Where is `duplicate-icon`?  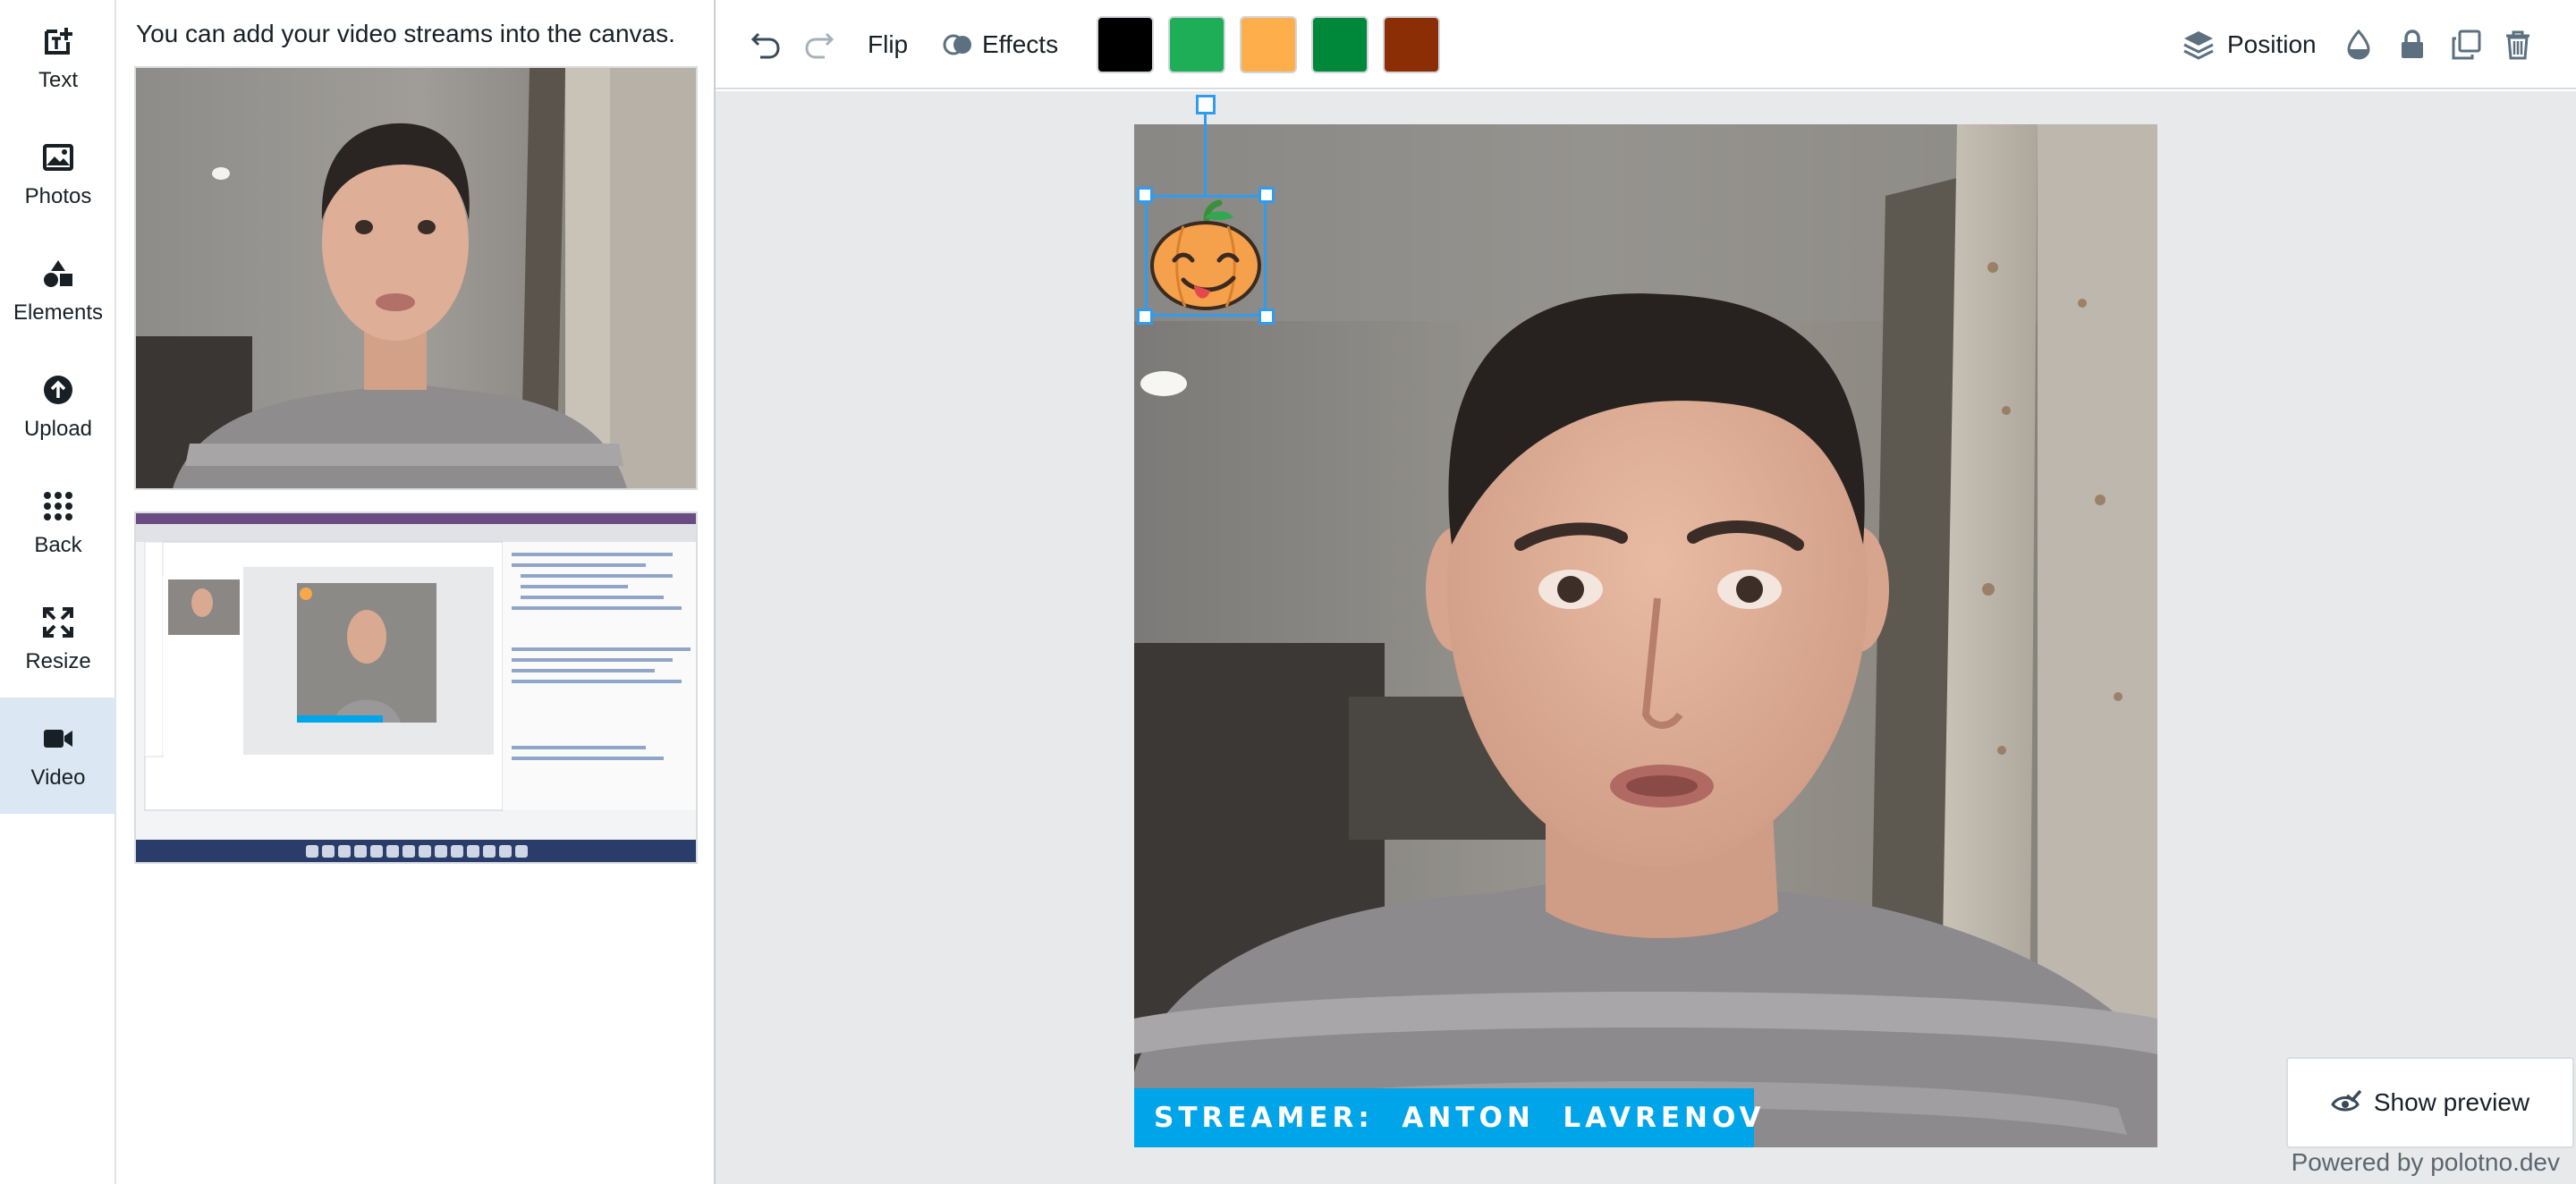 duplicate-icon is located at coordinates (2466, 45).